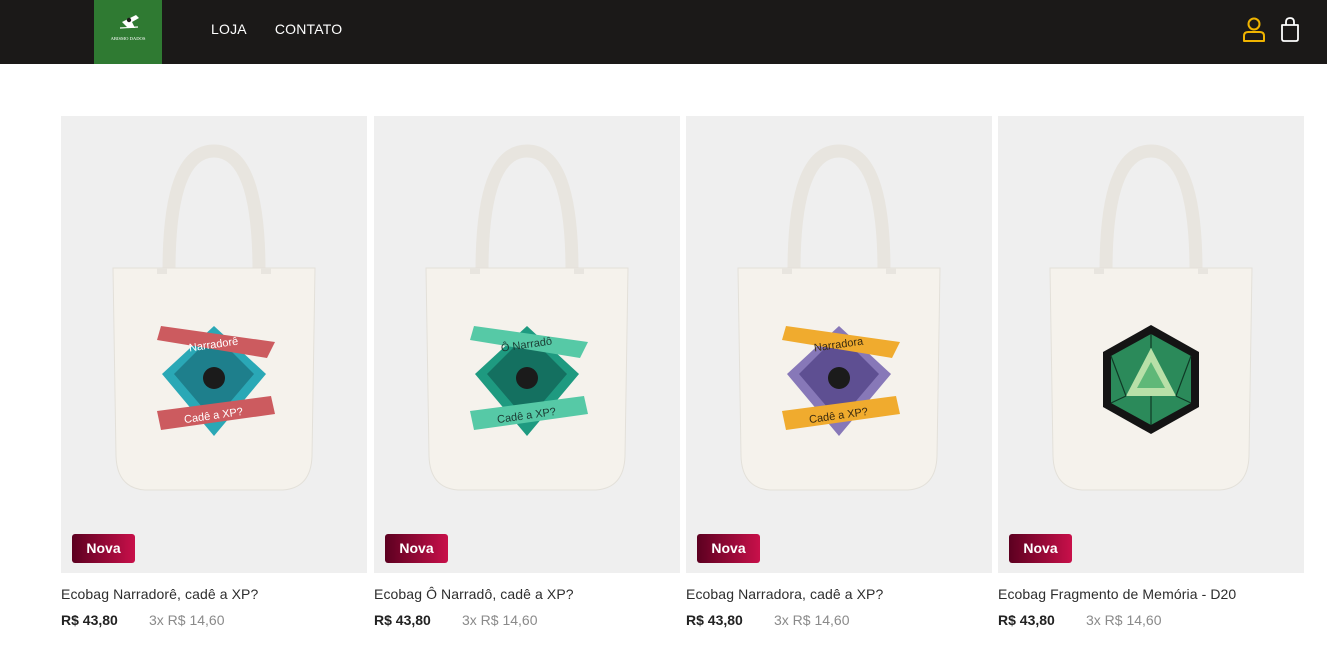 The image size is (1327, 654). What do you see at coordinates (229, 29) in the screenshot?
I see `nav-link-loja: LOJA` at bounding box center [229, 29].